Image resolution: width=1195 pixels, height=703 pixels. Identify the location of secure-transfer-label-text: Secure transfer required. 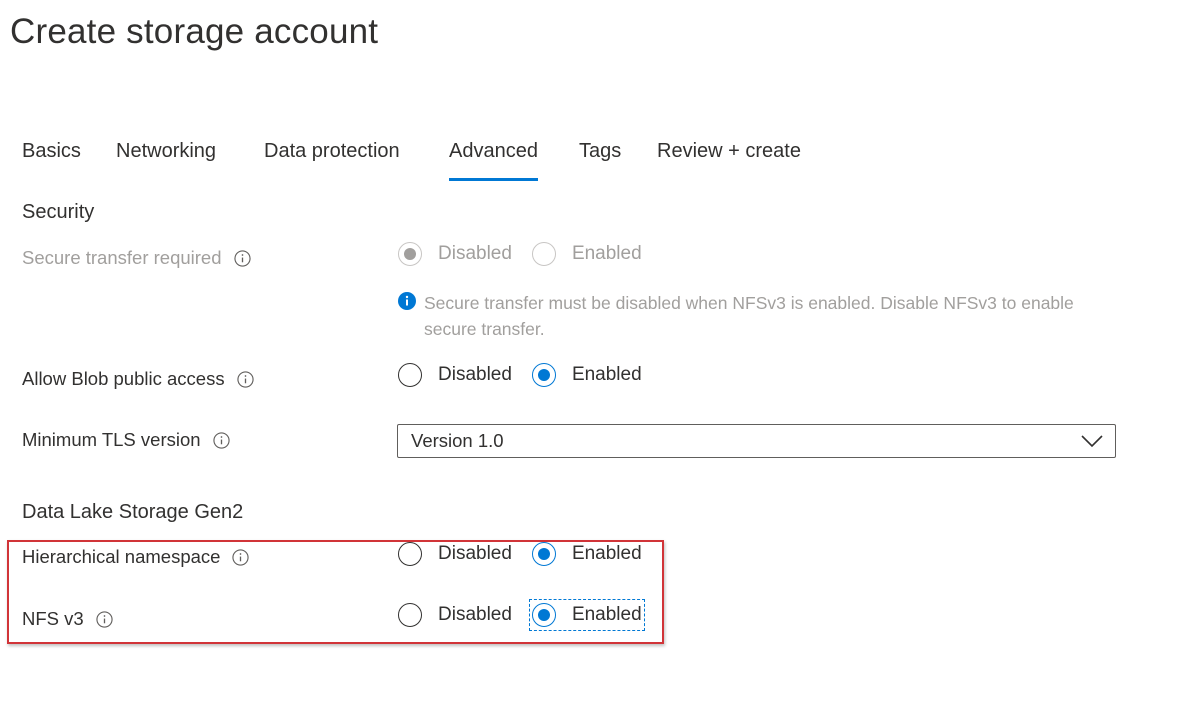
(122, 257).